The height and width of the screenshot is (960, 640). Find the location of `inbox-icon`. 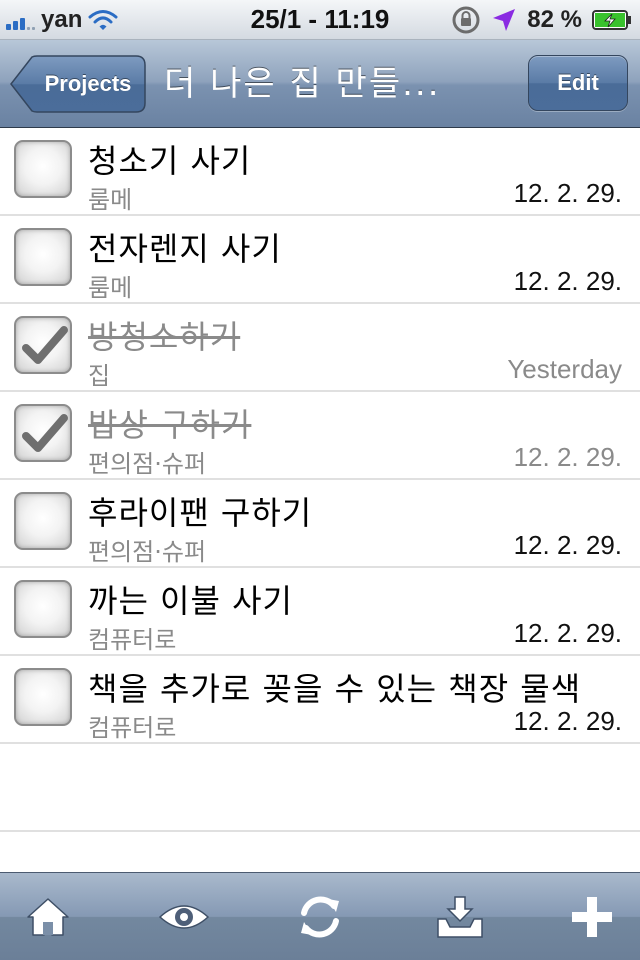

inbox-icon is located at coordinates (460, 917).